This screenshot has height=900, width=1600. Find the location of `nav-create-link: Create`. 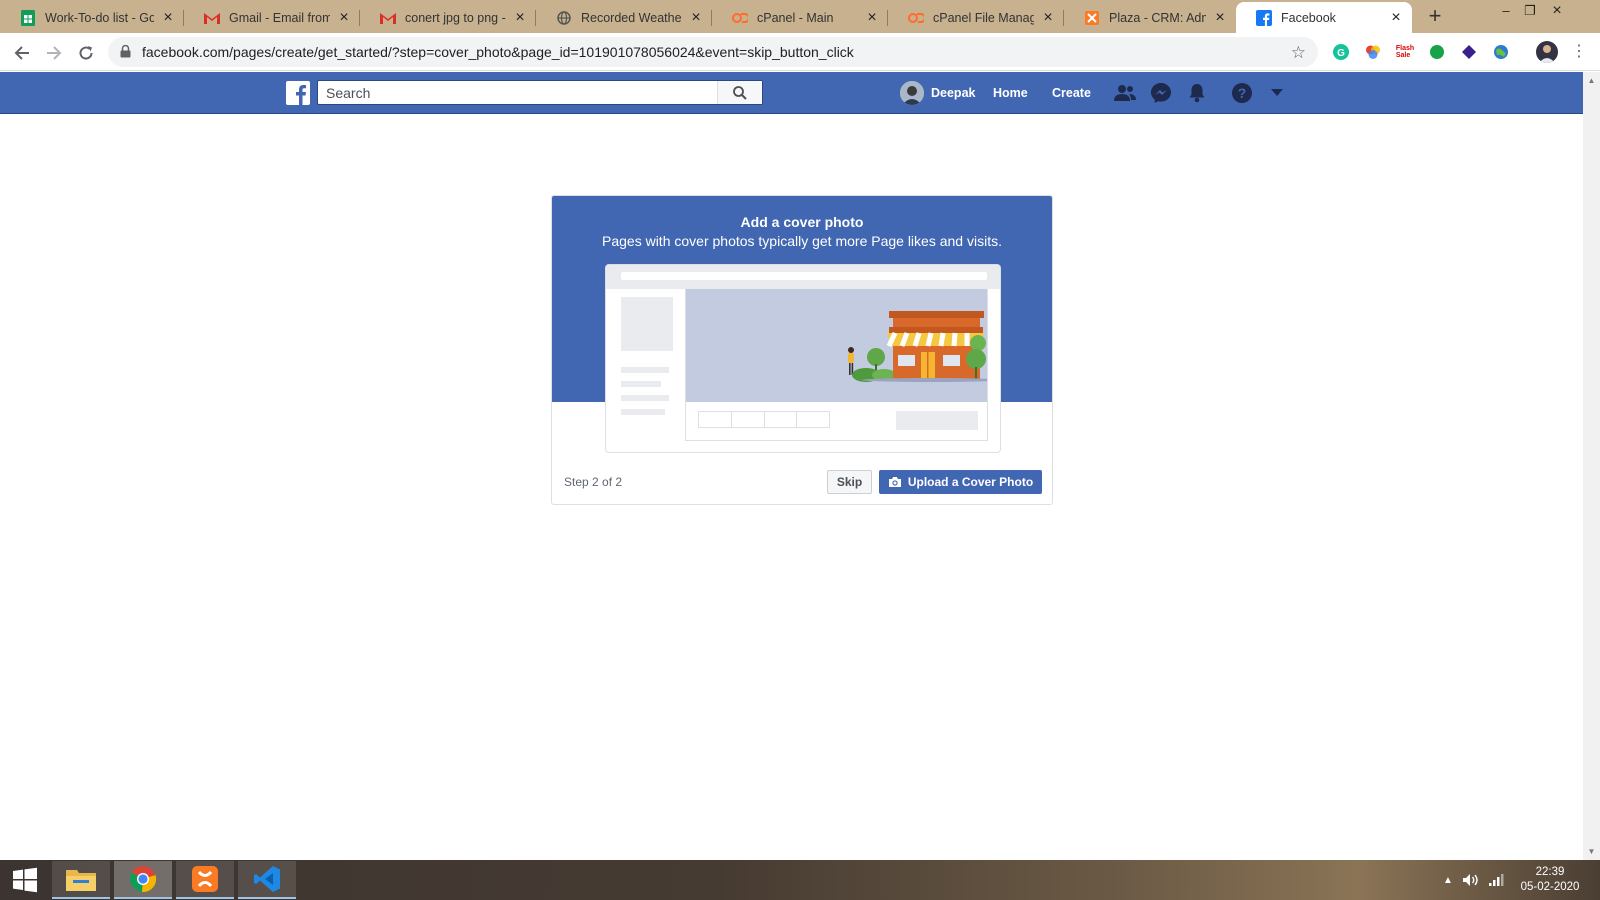

nav-create-link: Create is located at coordinates (1071, 93).